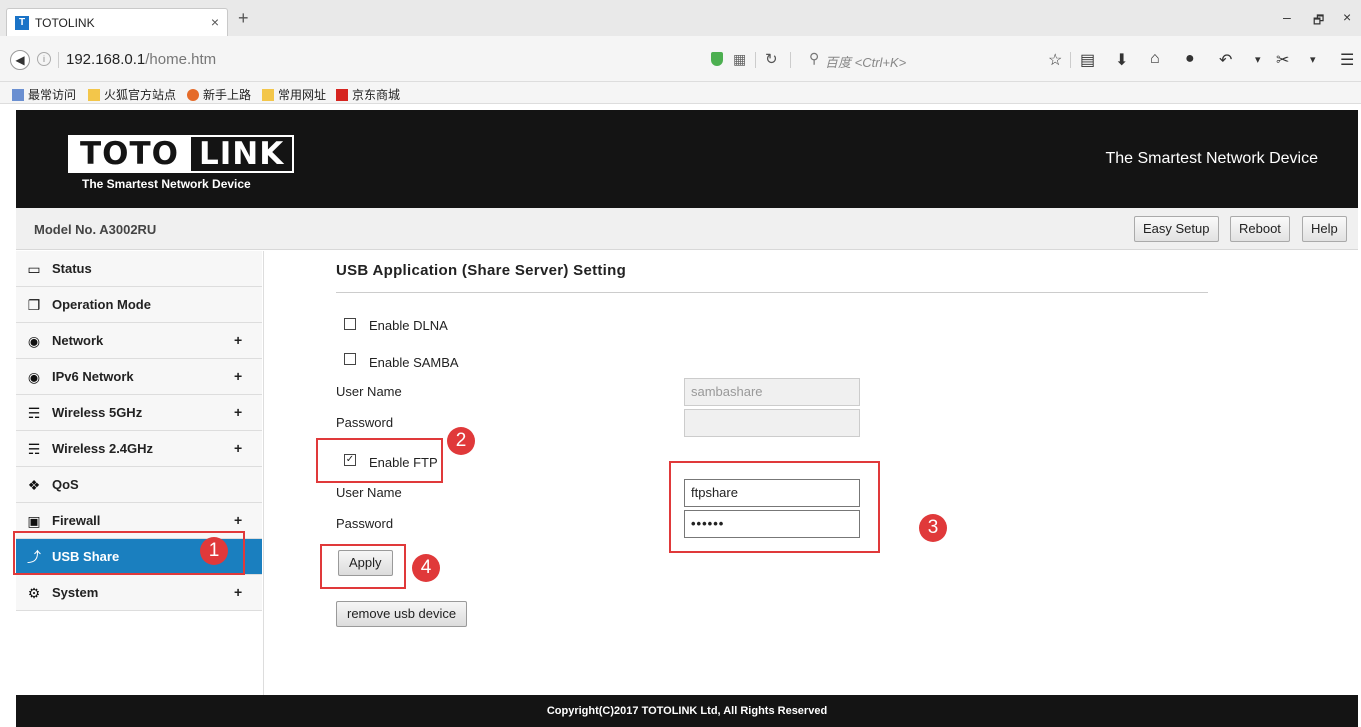 The height and width of the screenshot is (727, 1361). Describe the element at coordinates (1176, 229) in the screenshot. I see `easy-setup-button: Easy Setup` at that location.